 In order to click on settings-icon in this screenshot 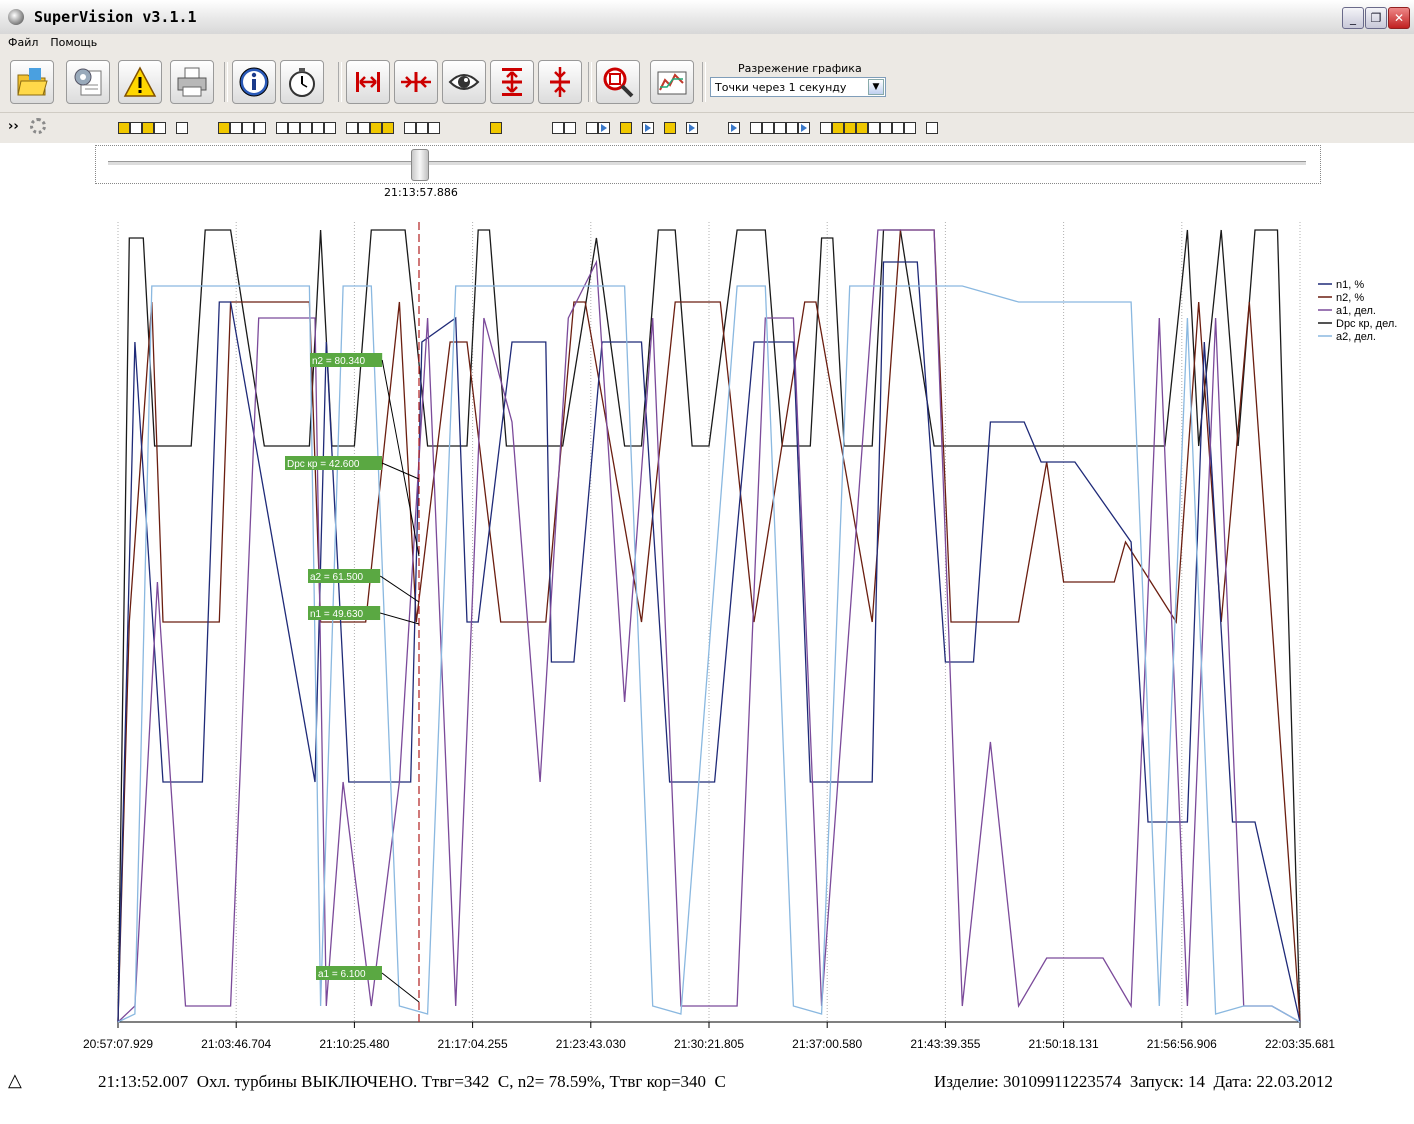, I will do `click(88, 82)`.